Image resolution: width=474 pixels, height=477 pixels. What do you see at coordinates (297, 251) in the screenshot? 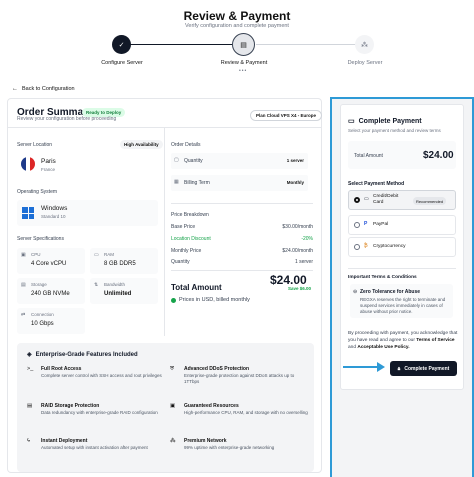
I see `monthly-price-value: $24.00/month` at bounding box center [297, 251].